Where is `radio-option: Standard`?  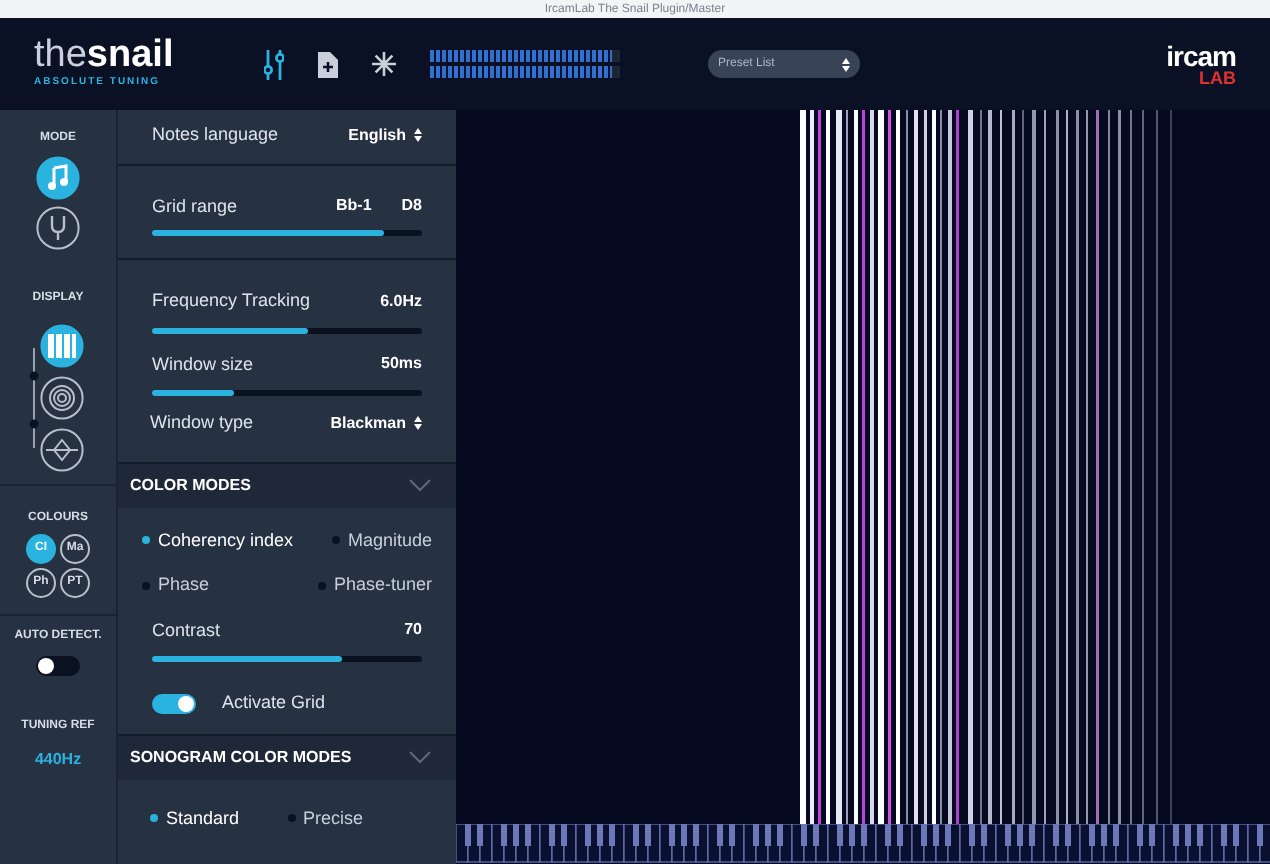
radio-option: Standard is located at coordinates (195, 818).